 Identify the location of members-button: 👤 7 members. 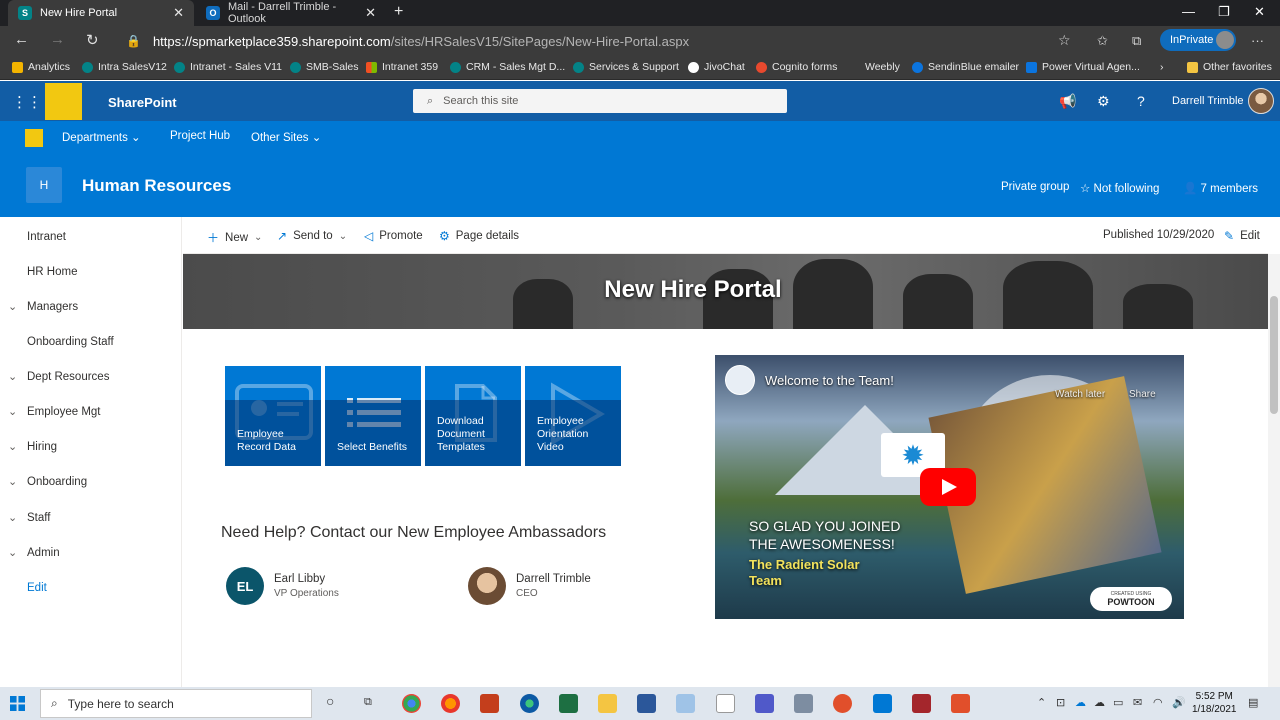
(1220, 188).